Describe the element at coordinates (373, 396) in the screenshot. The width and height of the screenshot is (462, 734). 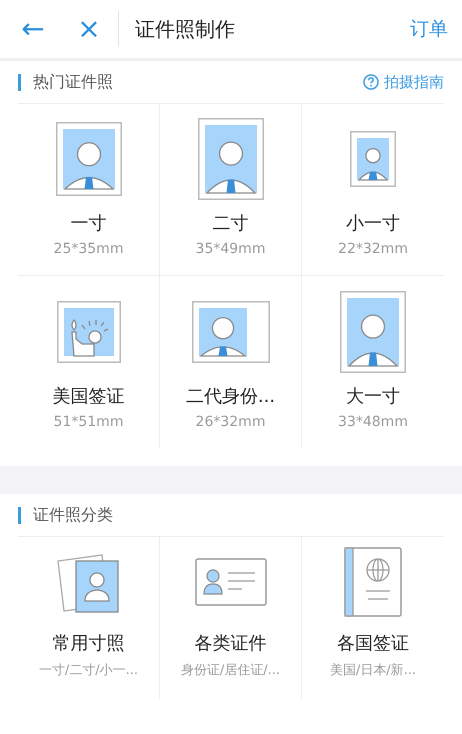
I see `item-name: 大一寸` at that location.